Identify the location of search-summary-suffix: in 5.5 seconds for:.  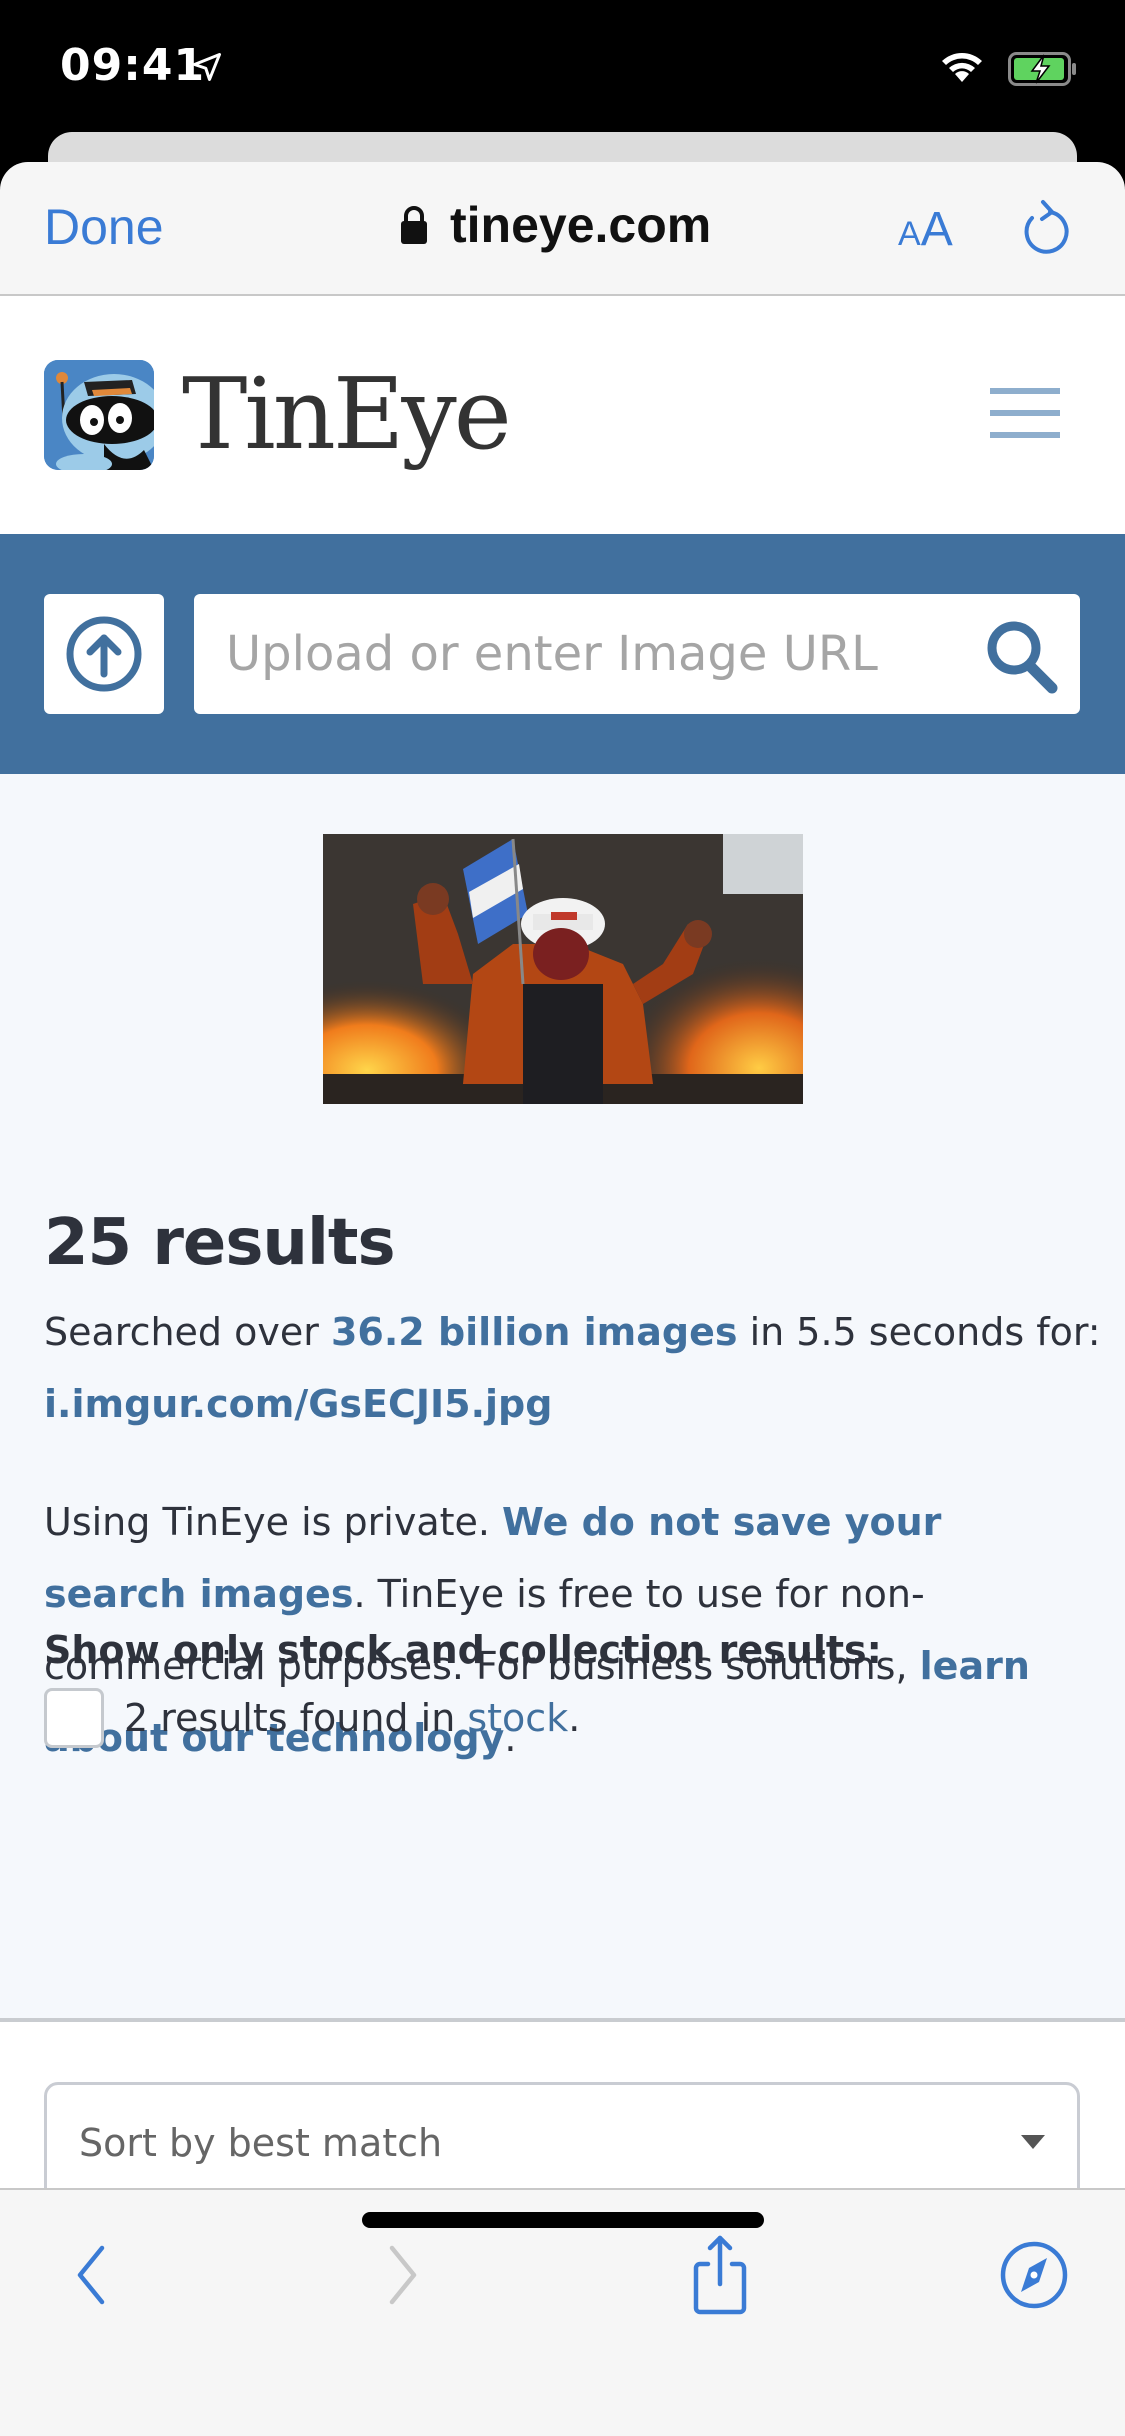
(919, 1332).